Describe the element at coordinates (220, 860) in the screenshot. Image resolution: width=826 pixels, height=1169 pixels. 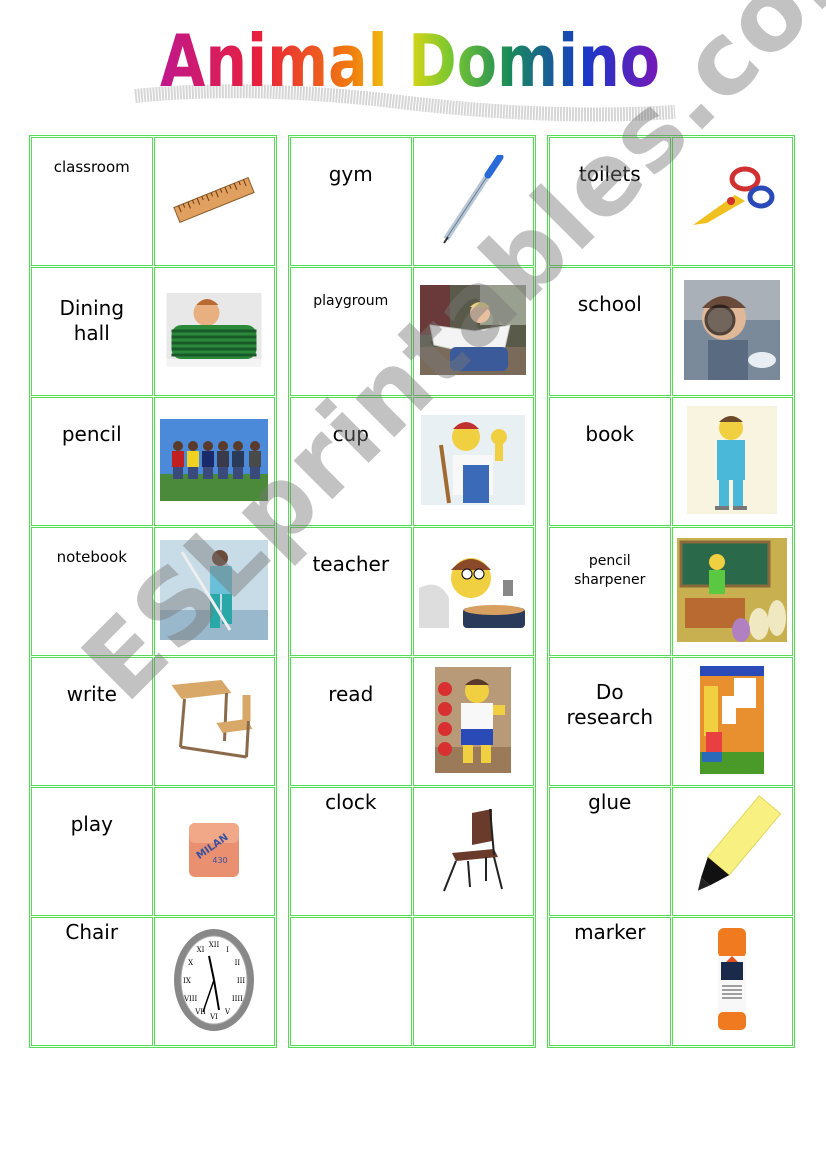
I see `svg-text: 430` at that location.